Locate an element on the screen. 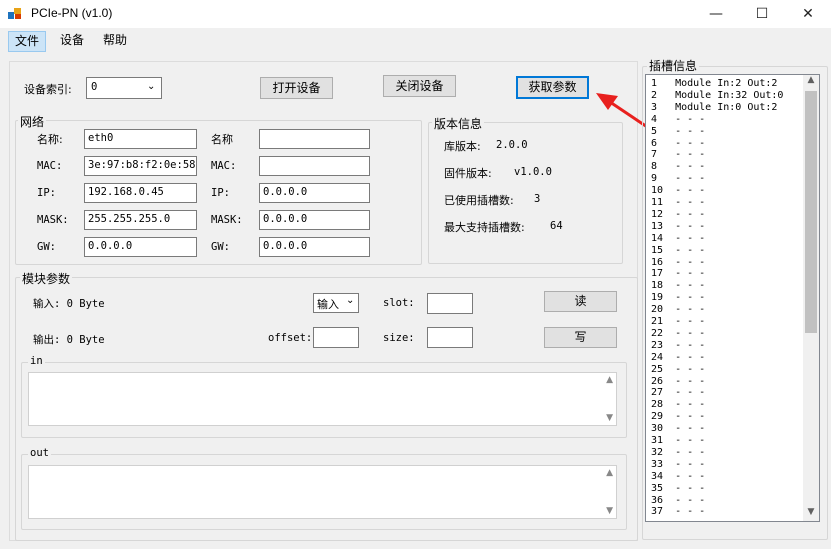 Image resolution: width=831 pixels, height=549 pixels. slot-list-item: 5 - - - is located at coordinates (678, 132).